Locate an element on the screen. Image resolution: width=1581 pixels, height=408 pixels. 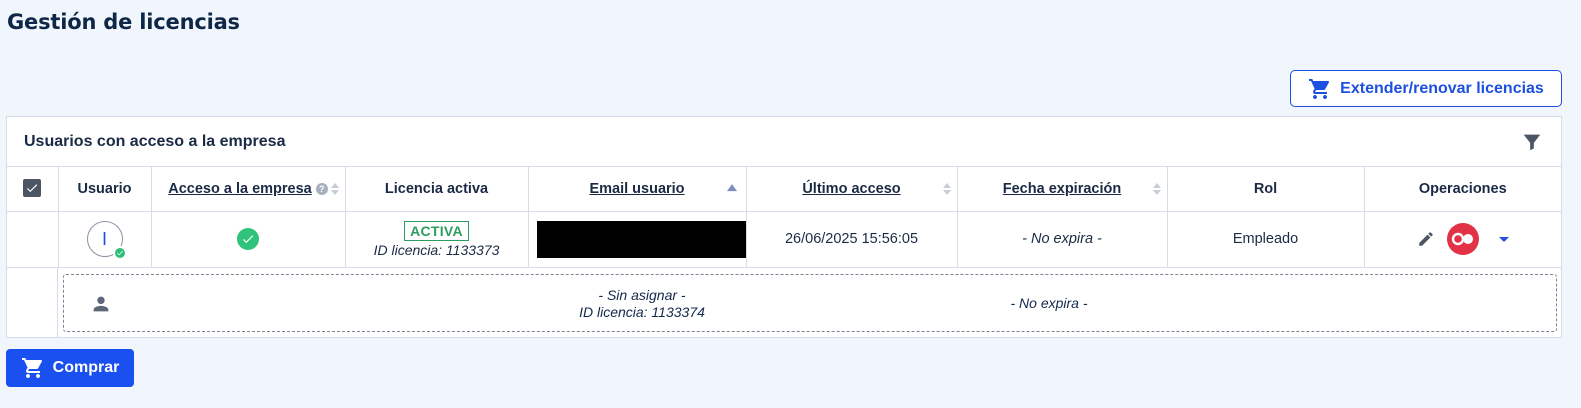
buy-button: Comprar is located at coordinates (70, 368).